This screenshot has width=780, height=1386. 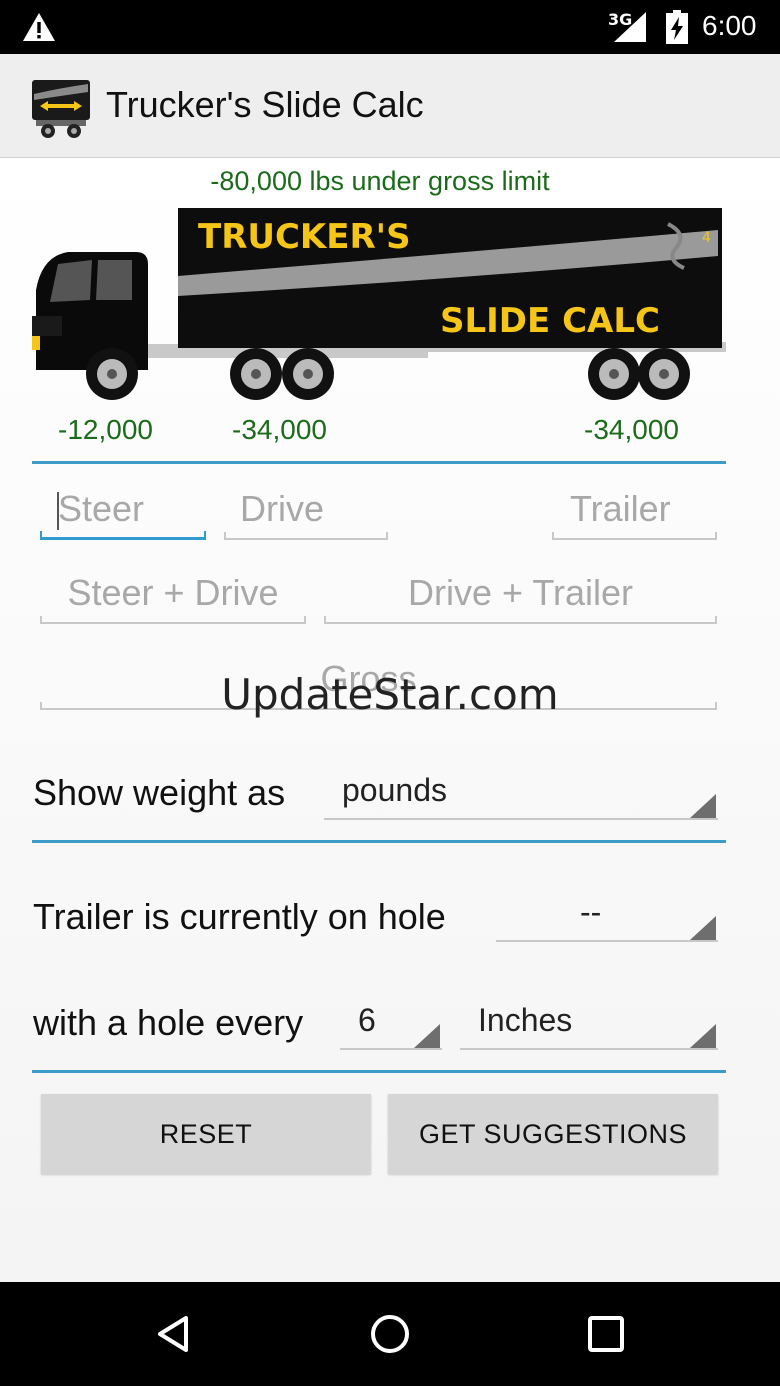 I want to click on steer-axle-weight: -12,000, so click(x=105, y=429).